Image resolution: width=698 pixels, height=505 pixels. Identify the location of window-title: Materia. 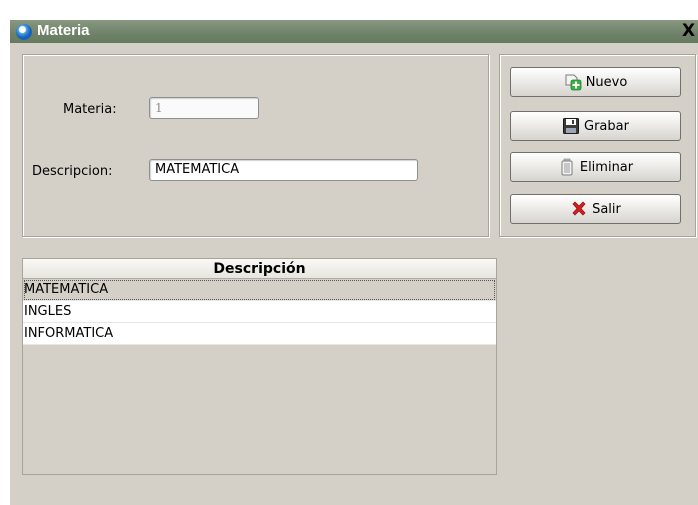
(63, 30).